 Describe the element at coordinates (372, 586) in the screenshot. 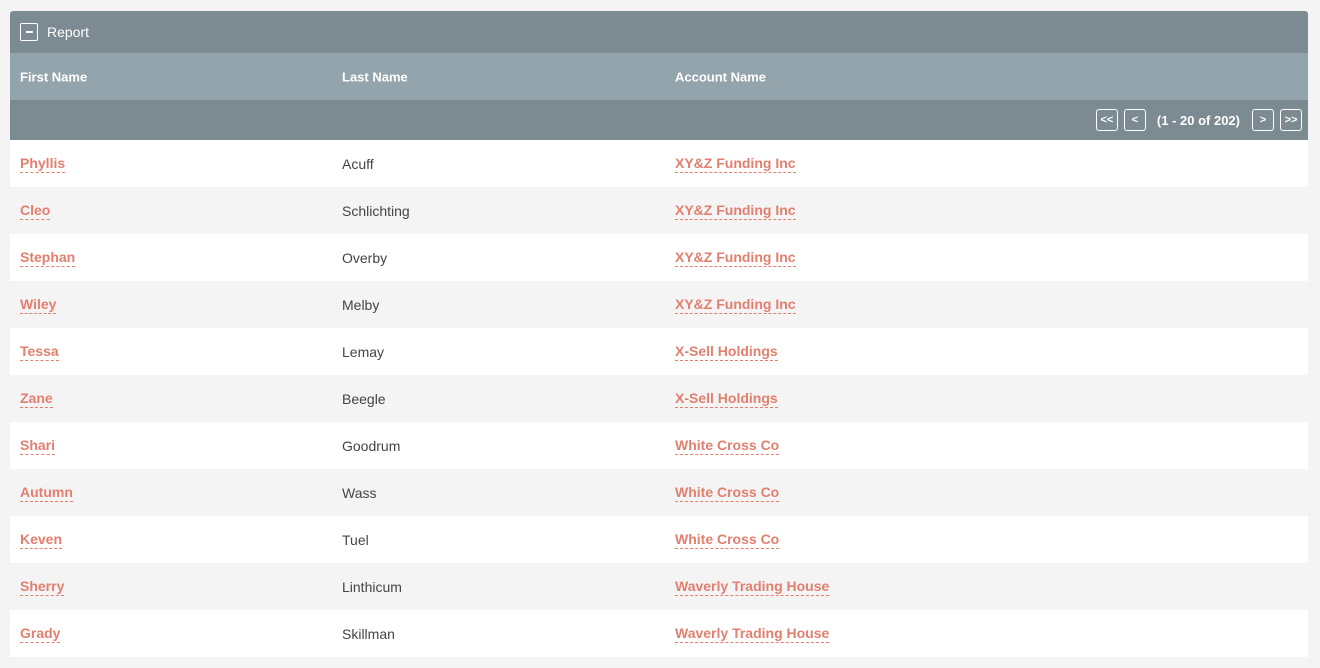

I see `last-name-cell: Linthicum` at that location.